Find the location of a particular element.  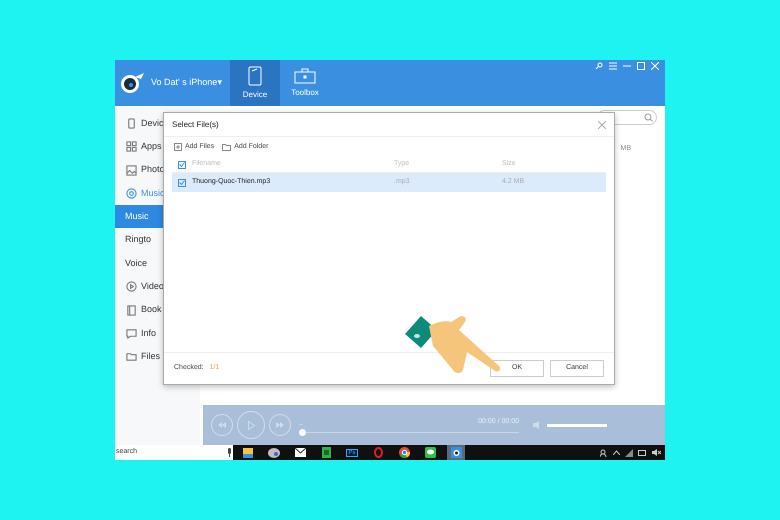

volume-muted-icon is located at coordinates (656, 452).